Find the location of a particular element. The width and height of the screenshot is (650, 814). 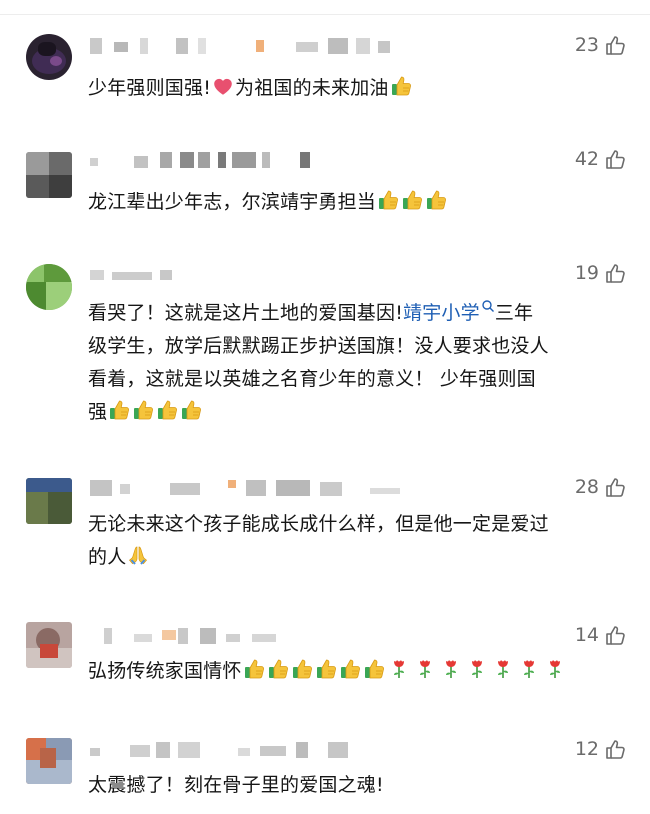

search-icon is located at coordinates (488, 306).